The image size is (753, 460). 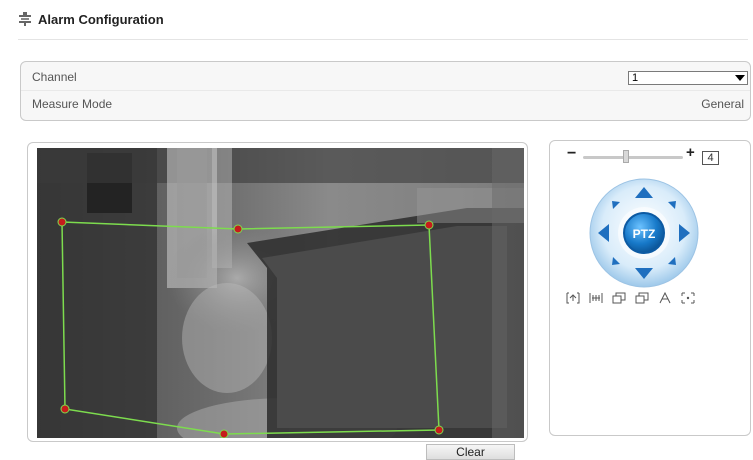 What do you see at coordinates (573, 298) in the screenshot?
I see `focus-near-icon` at bounding box center [573, 298].